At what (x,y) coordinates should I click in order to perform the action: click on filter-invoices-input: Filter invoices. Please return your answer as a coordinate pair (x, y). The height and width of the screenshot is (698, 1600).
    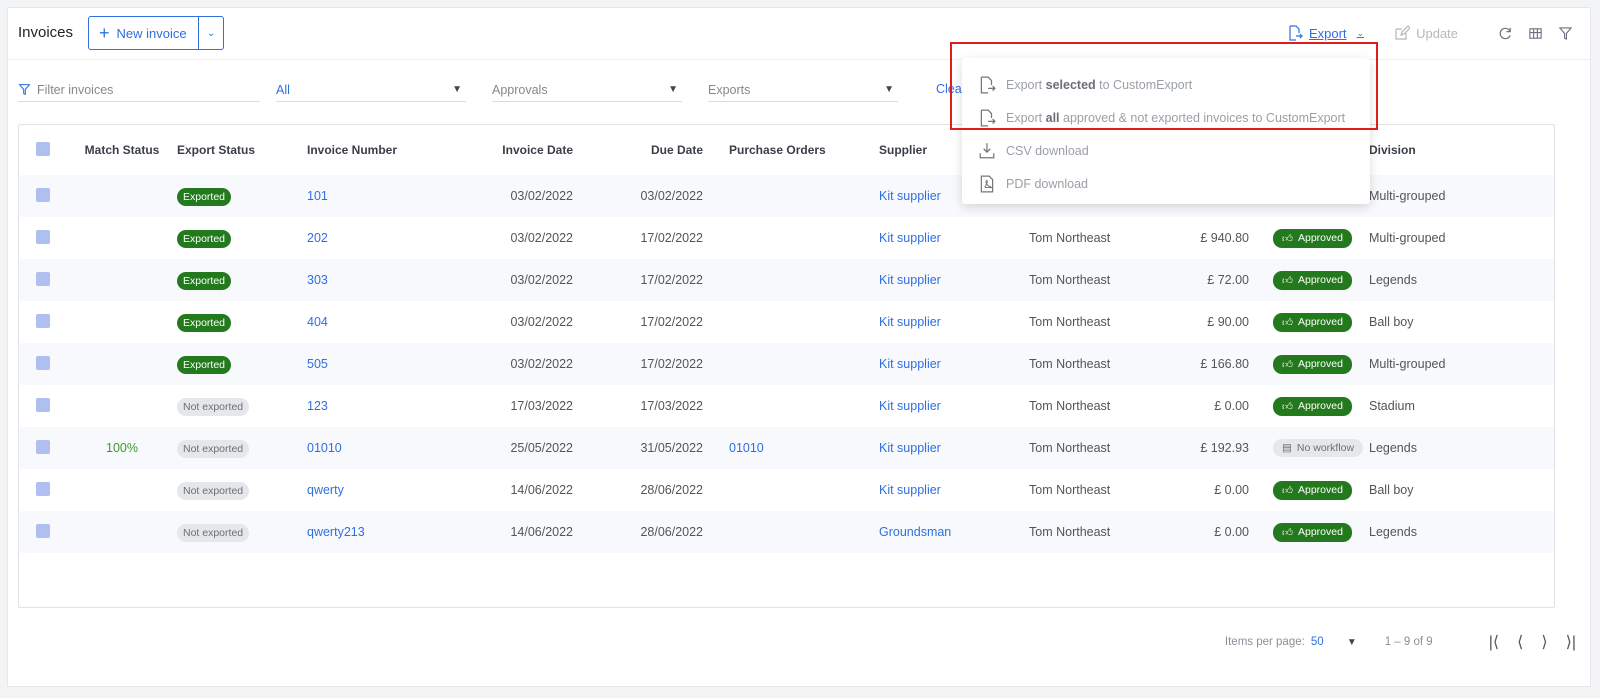
    Looking at the image, I should click on (139, 90).